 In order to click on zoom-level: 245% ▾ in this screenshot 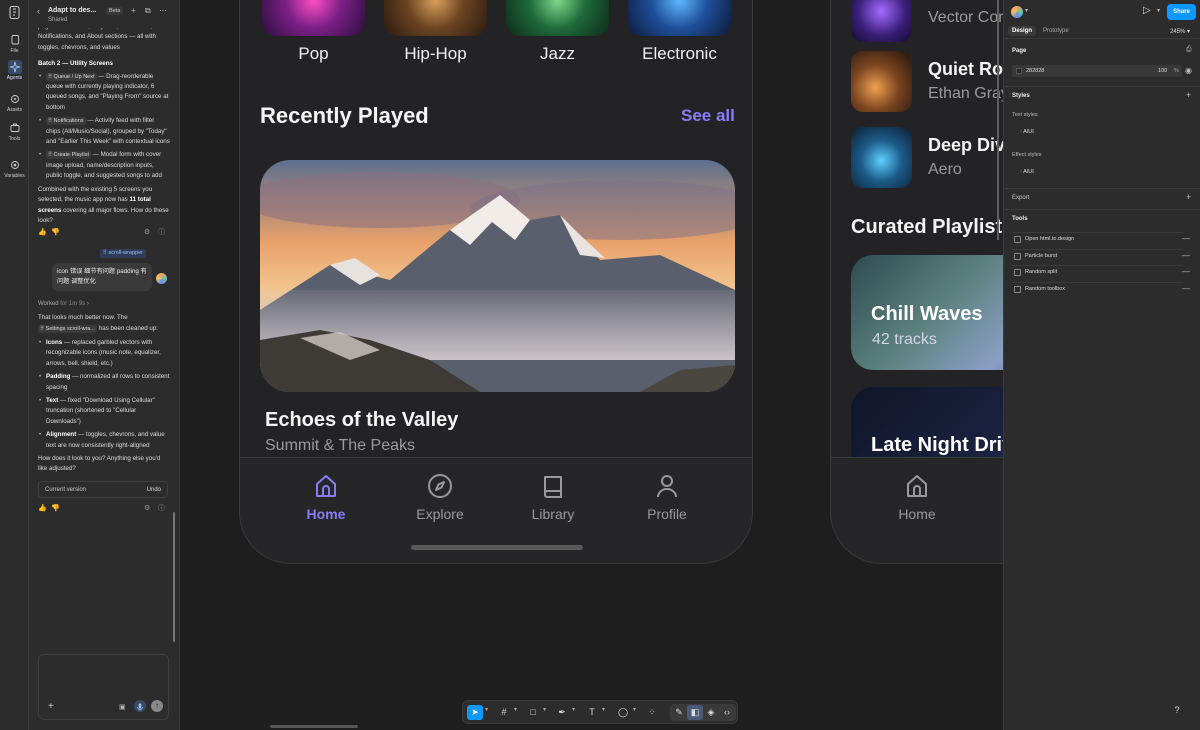, I will do `click(1180, 31)`.